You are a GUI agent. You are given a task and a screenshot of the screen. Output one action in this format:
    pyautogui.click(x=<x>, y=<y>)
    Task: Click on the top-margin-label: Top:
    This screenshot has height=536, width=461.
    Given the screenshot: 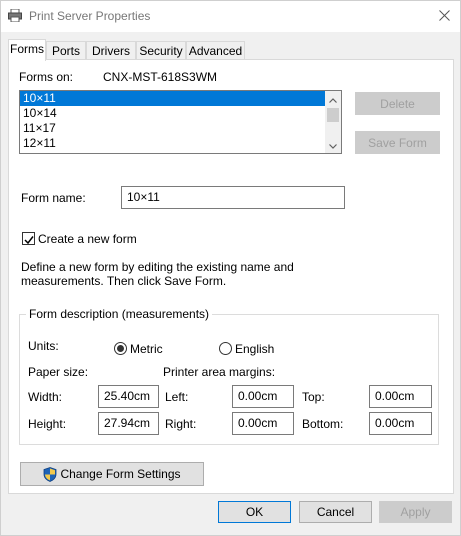 What is the action you would take?
    pyautogui.click(x=313, y=397)
    